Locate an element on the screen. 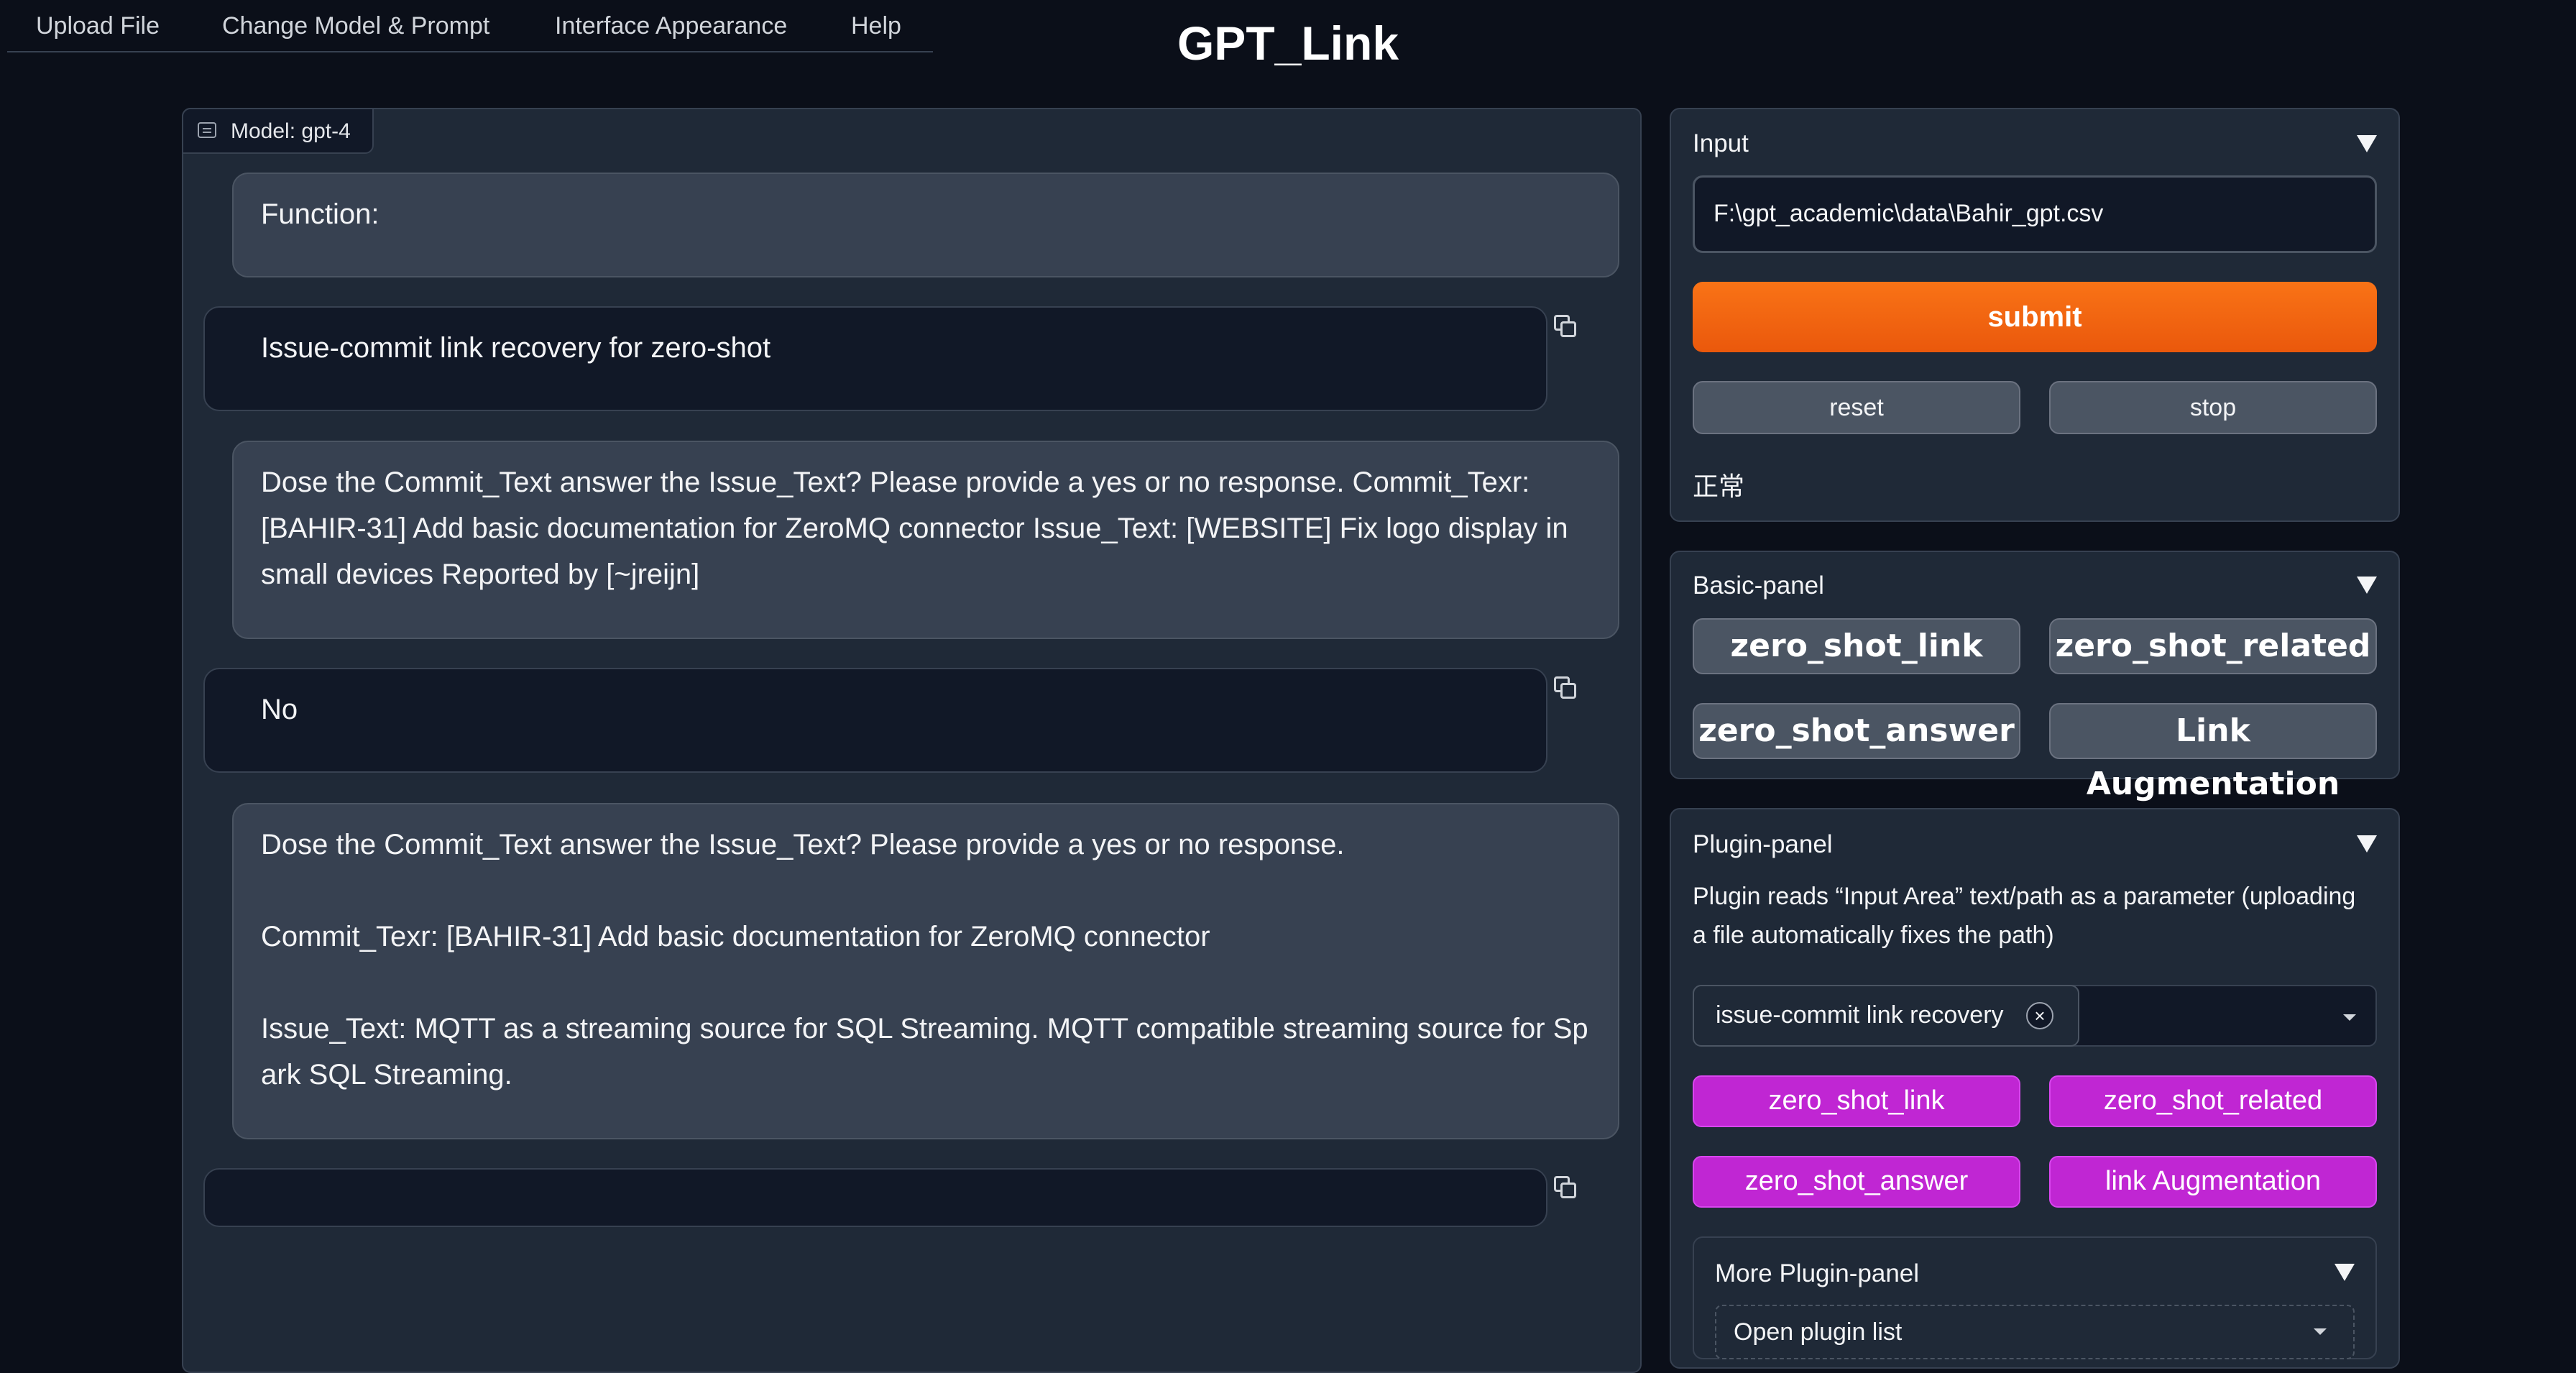 The image size is (2576, 1373). bot-message-pending is located at coordinates (875, 1197).